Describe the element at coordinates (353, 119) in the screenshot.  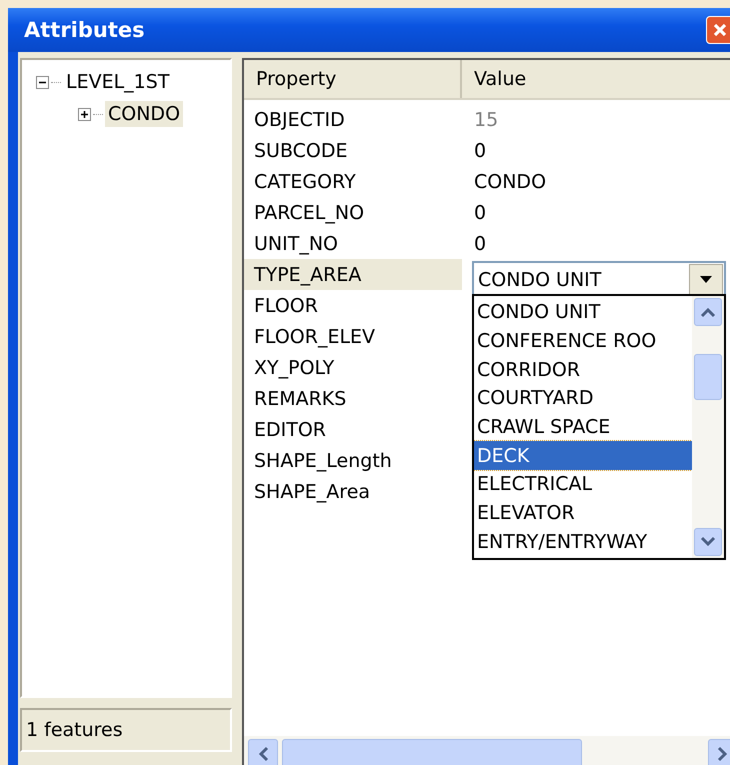
I see `property-name: OBJECTID` at that location.